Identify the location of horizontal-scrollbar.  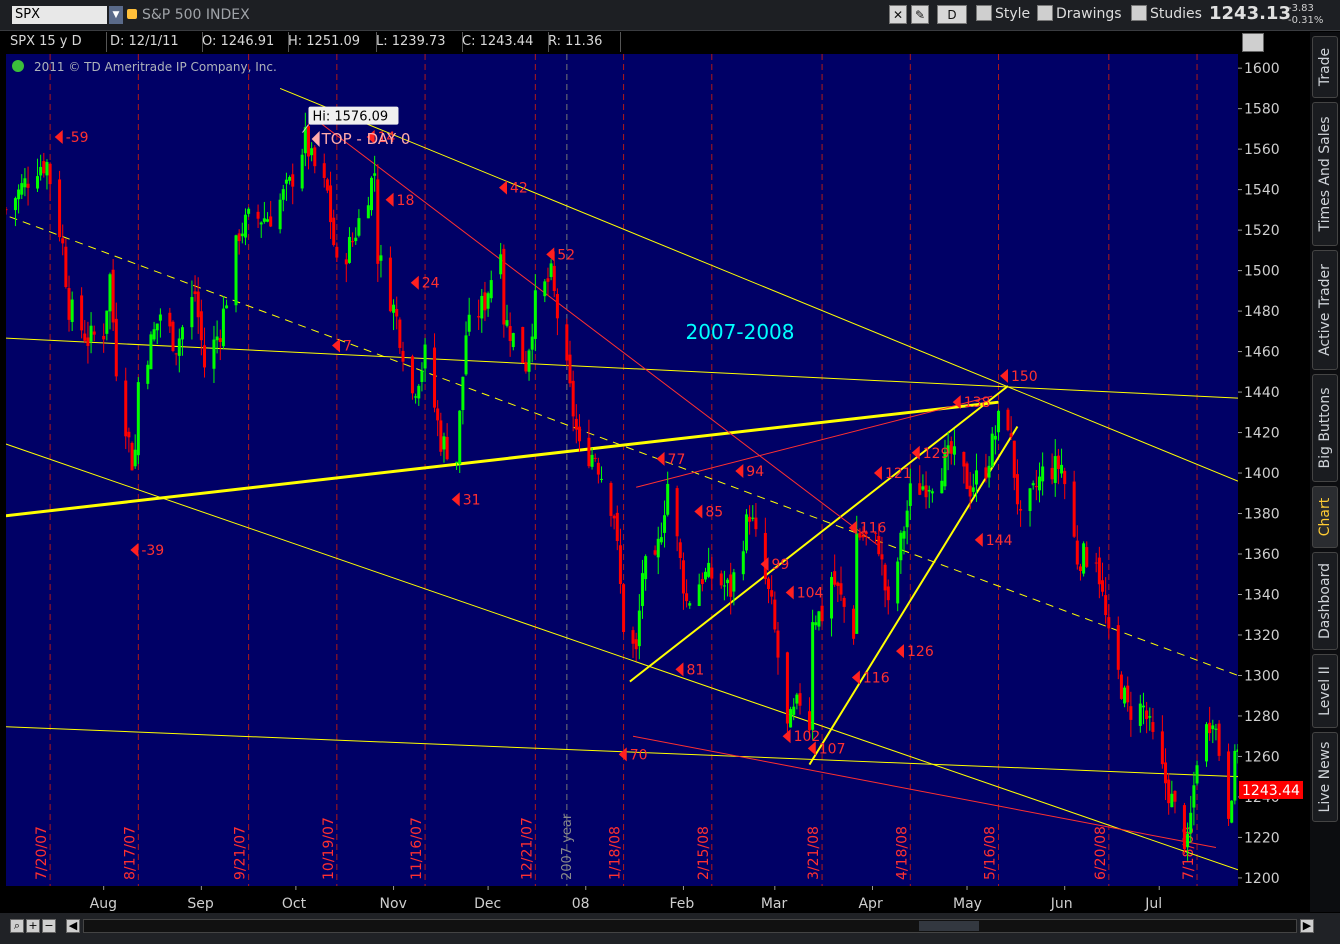
(690, 926).